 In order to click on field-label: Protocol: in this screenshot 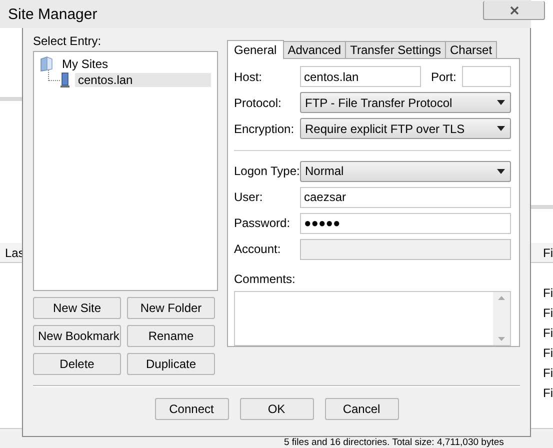, I will do `click(258, 103)`.